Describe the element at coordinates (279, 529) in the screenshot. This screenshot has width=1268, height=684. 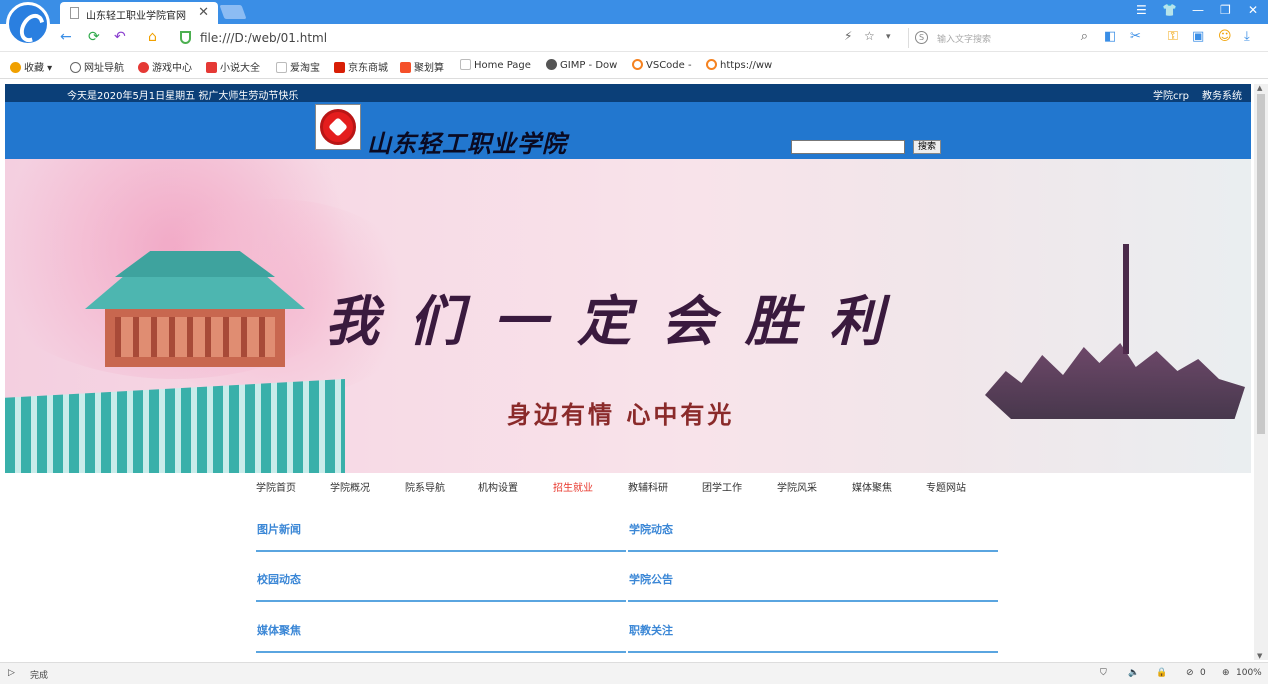
I see `section-title: 图片新闻` at that location.